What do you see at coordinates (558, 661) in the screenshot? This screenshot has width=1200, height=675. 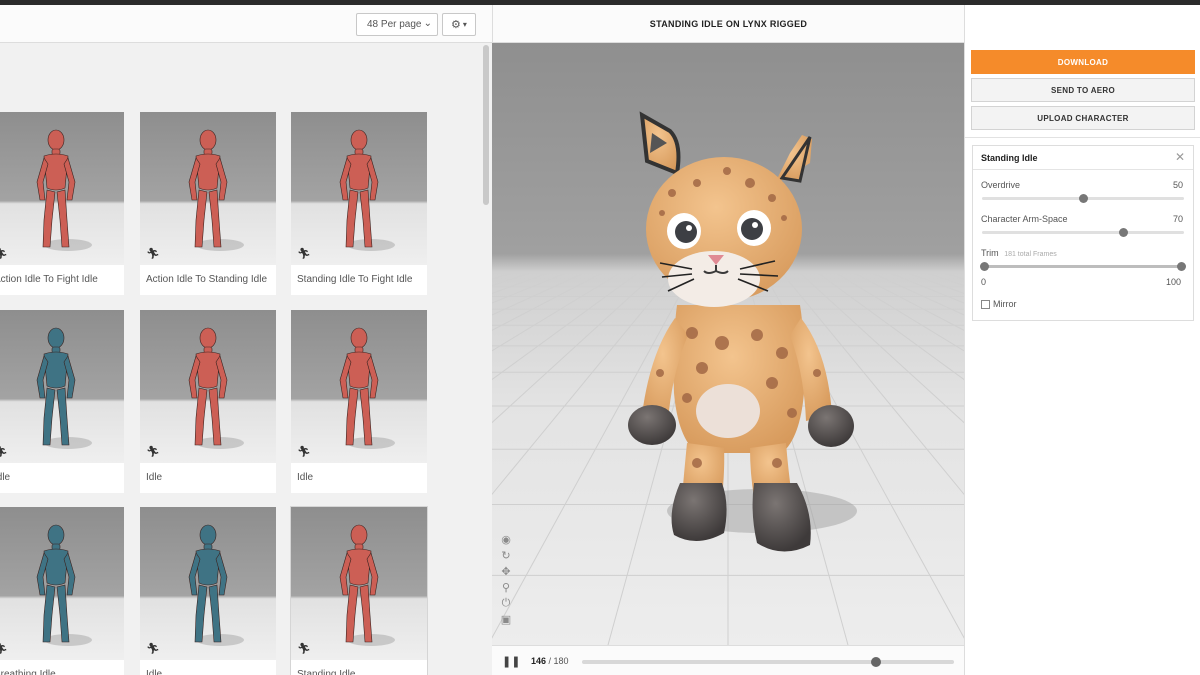 I see `total-frames: / 180` at bounding box center [558, 661].